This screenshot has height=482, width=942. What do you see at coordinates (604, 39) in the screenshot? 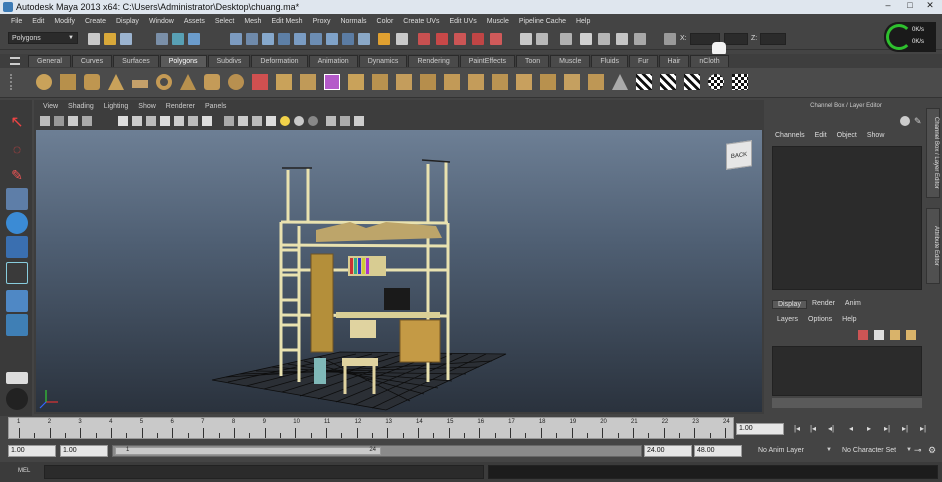
I see `attribute-editor-toggle-icon` at bounding box center [604, 39].